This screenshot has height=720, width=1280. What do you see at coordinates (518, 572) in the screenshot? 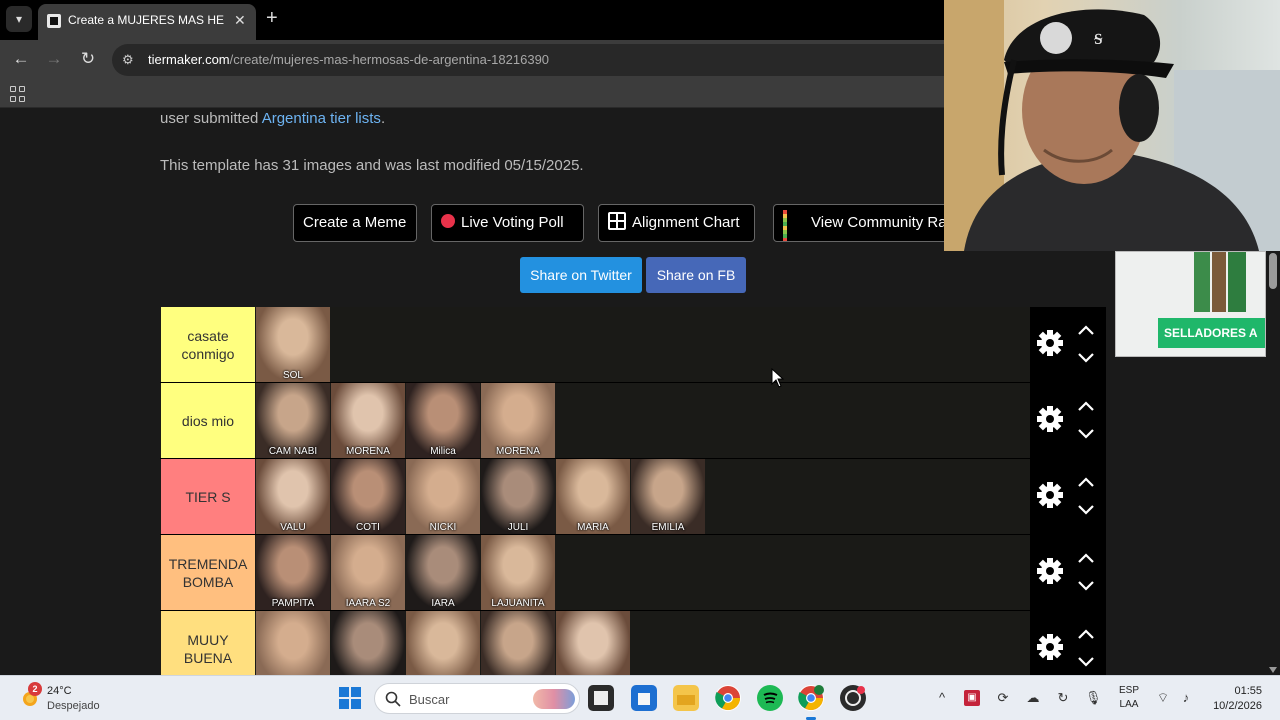
I see `tier-image-tile: LAJUANITA` at bounding box center [518, 572].